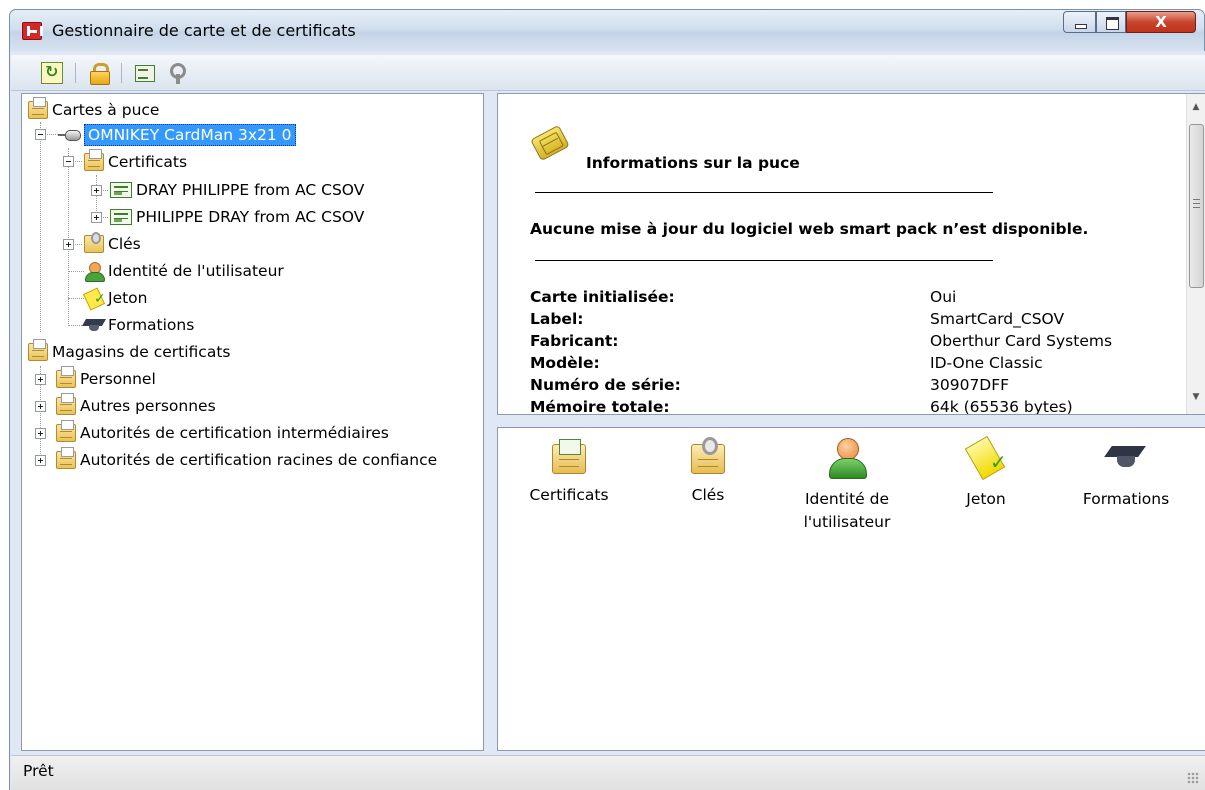 This screenshot has width=1205, height=790. Describe the element at coordinates (569, 456) in the screenshot. I see `certificates-folder-icon` at that location.